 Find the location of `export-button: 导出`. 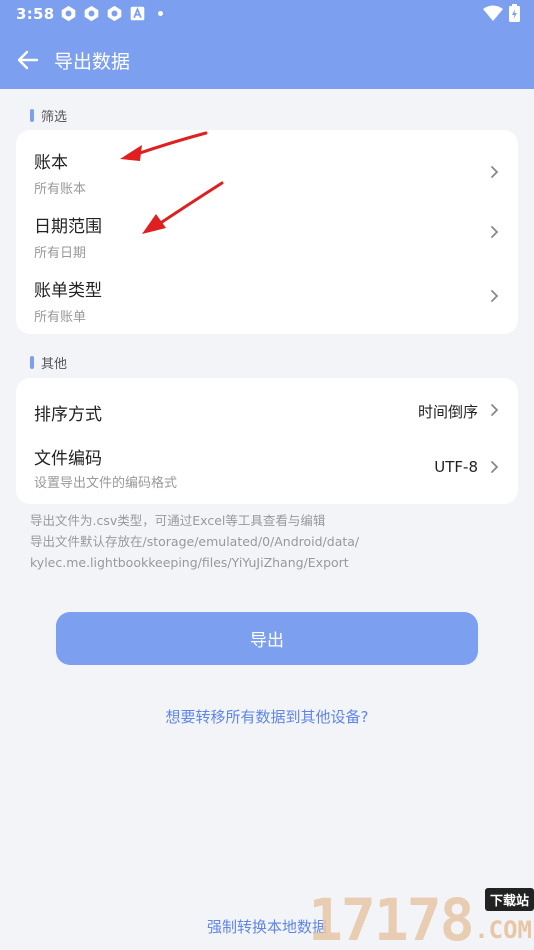

export-button: 导出 is located at coordinates (267, 638).